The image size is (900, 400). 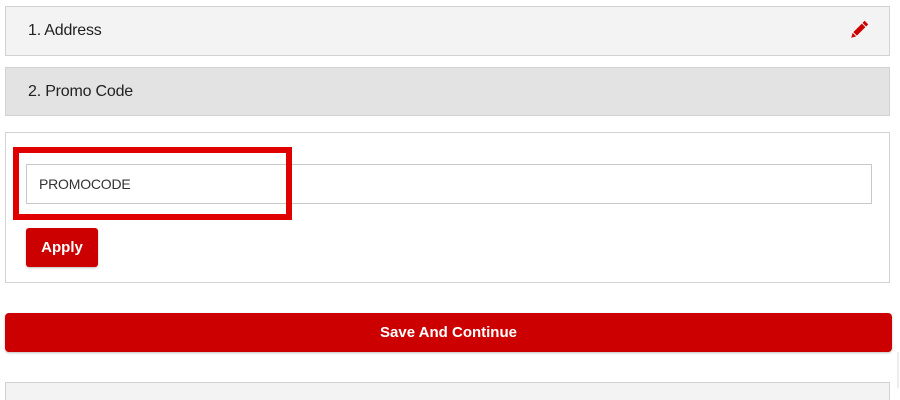 What do you see at coordinates (62, 247) in the screenshot?
I see `apply-button: Apply` at bounding box center [62, 247].